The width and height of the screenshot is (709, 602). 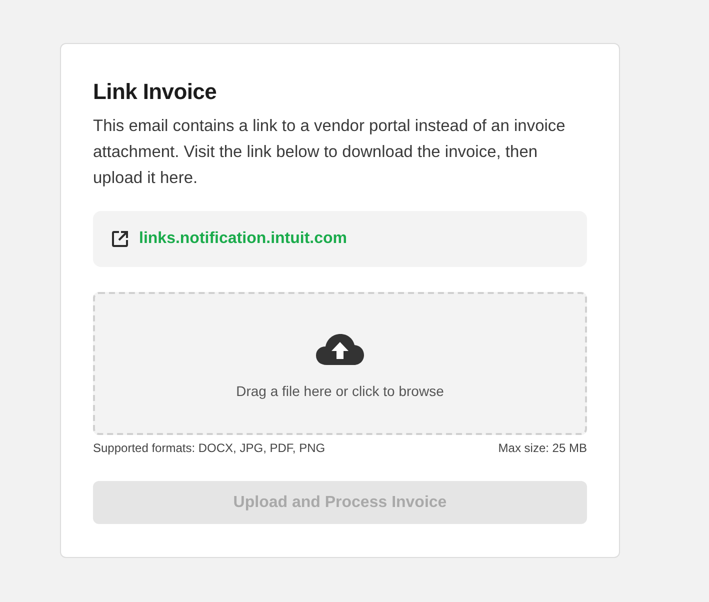 I want to click on card-title: Link Invoice, so click(x=155, y=92).